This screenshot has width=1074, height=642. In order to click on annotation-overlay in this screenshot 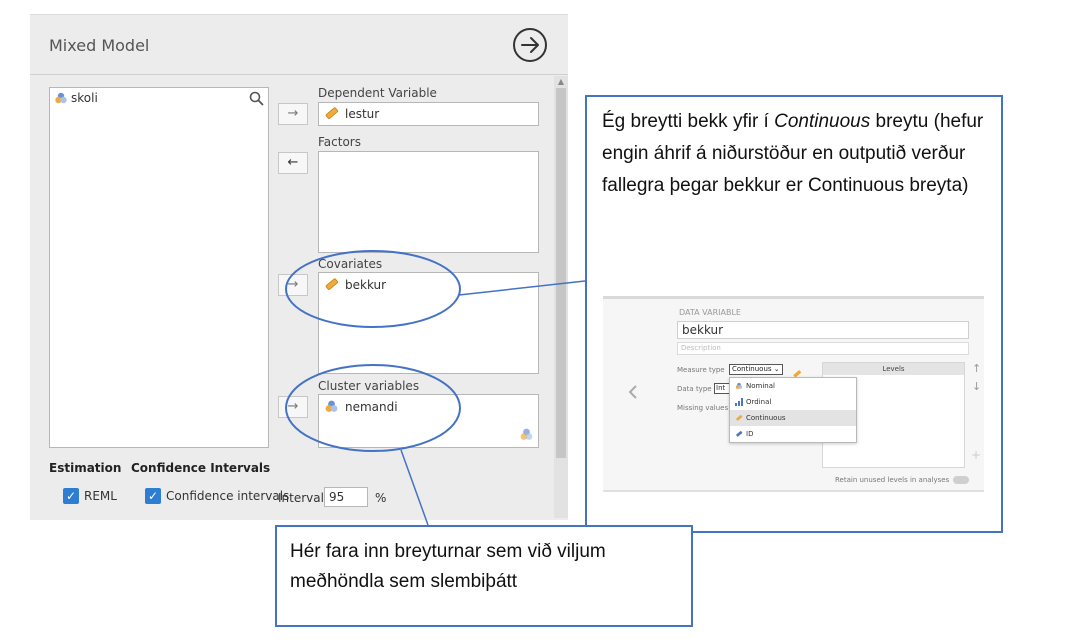, I will do `click(435, 388)`.